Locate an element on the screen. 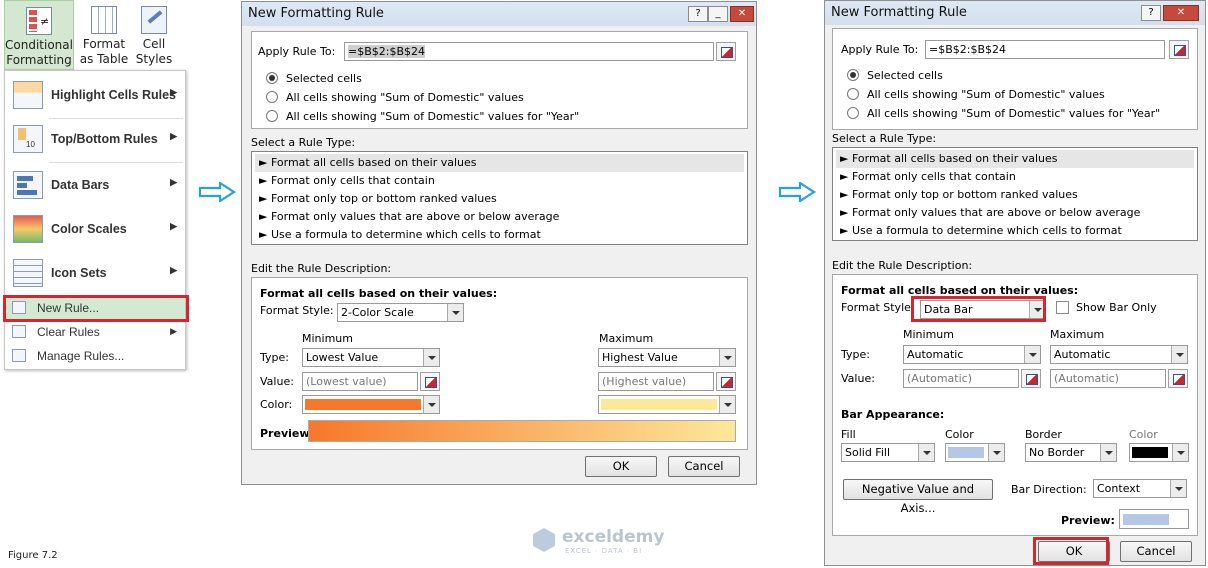  min-color-select is located at coordinates (371, 404).